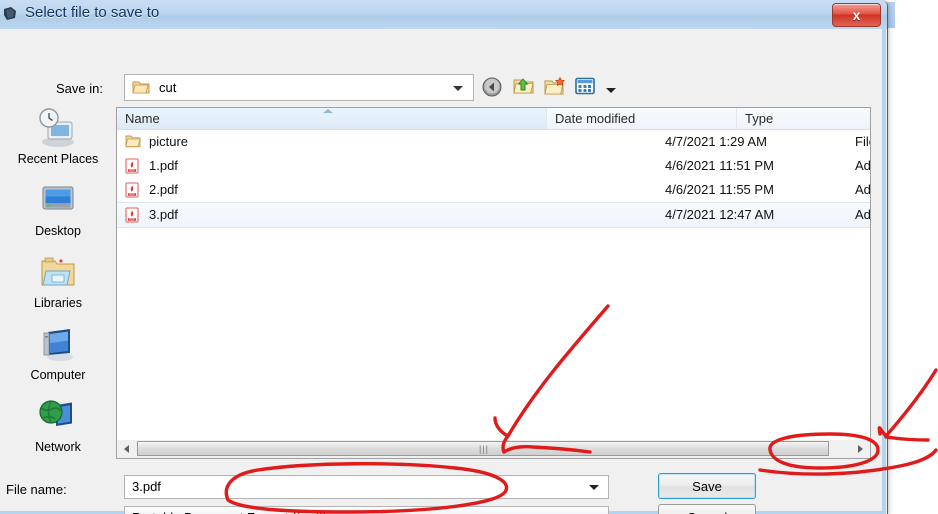  What do you see at coordinates (720, 214) in the screenshot?
I see `file-date-modified: 4/7/2021 12:47 AM` at bounding box center [720, 214].